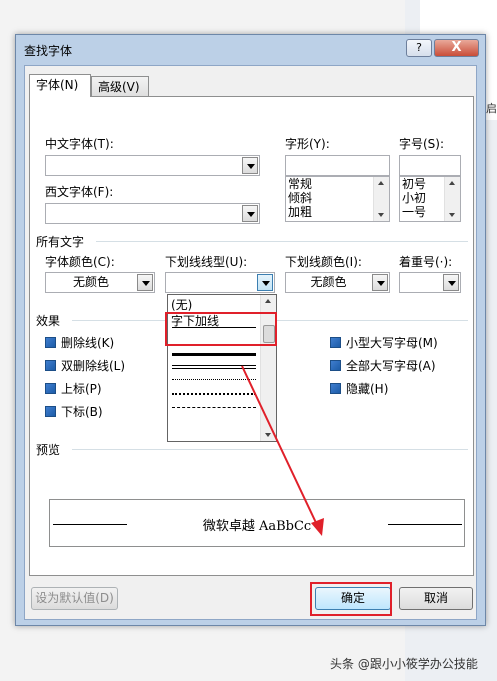  What do you see at coordinates (404, 664) in the screenshot?
I see `watermark: 头条 @跟小小筱学办公技能` at bounding box center [404, 664].